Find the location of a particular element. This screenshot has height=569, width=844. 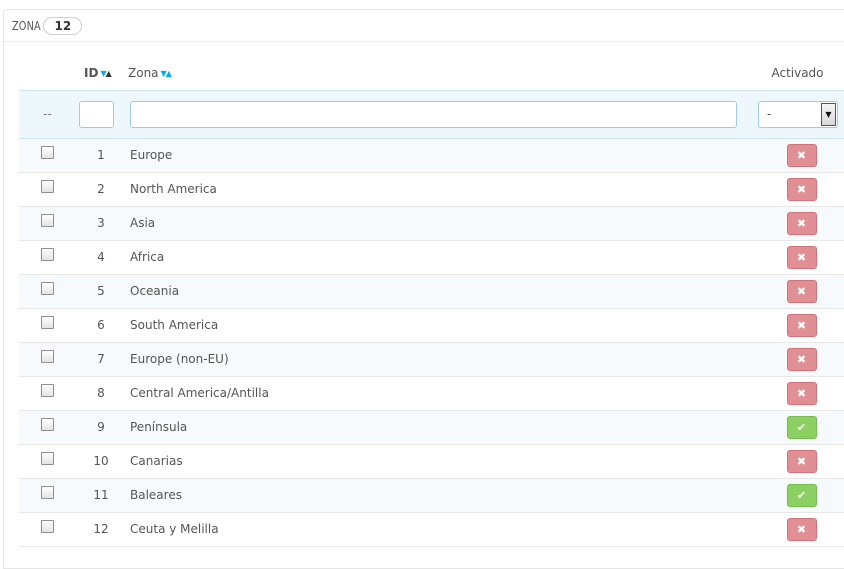

table-header-row: ID ▼▲ Zona ▼▲ Activado is located at coordinates (431, 73).